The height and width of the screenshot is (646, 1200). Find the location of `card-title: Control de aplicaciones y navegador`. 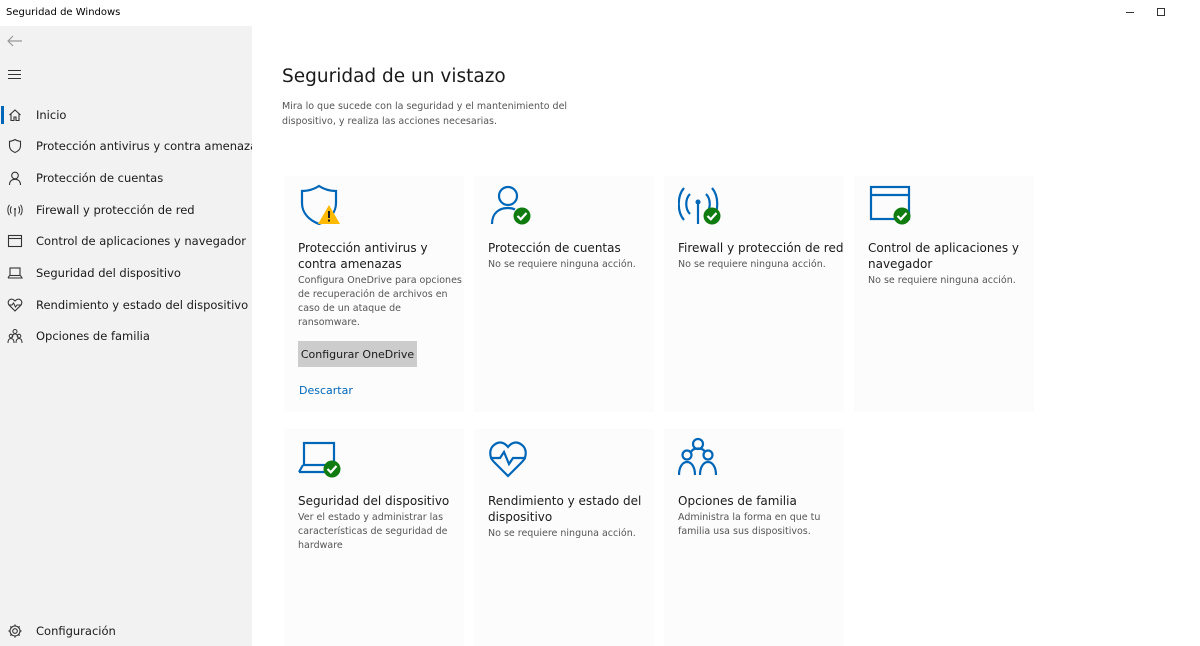

card-title: Control de aplicaciones y navegador is located at coordinates (944, 256).